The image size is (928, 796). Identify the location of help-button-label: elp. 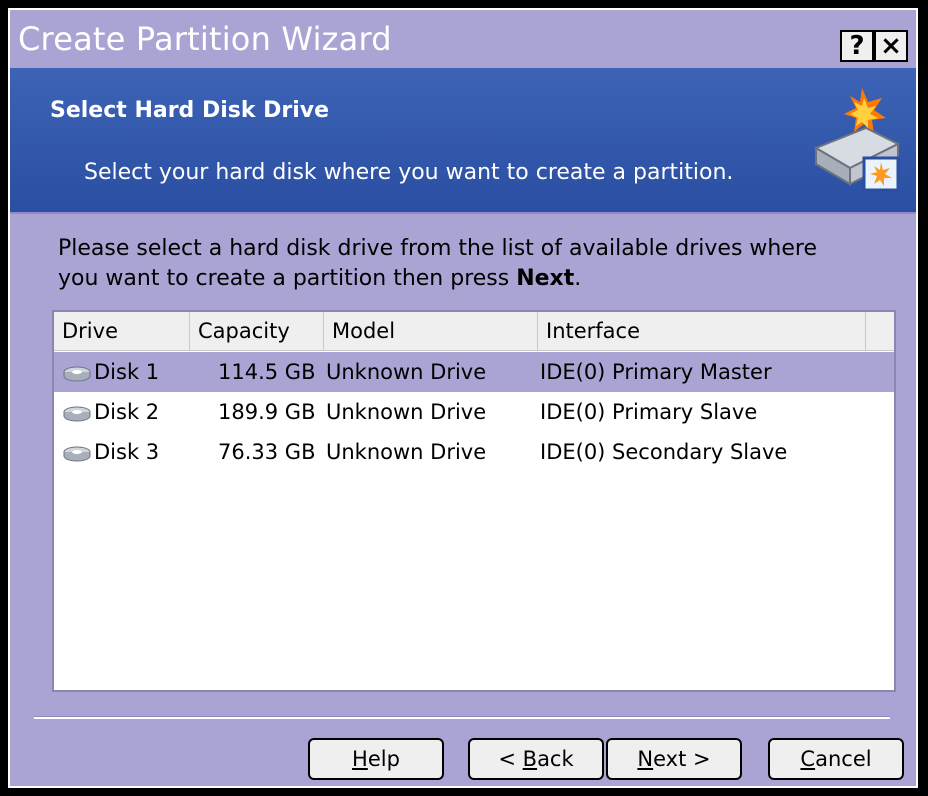
(383, 759).